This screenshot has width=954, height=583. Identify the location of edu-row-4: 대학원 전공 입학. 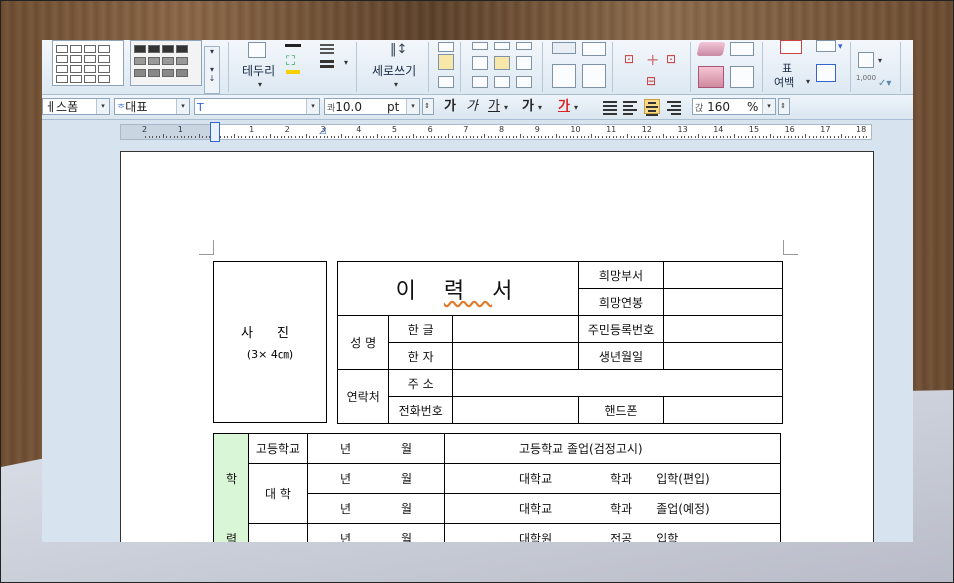
(612, 532).